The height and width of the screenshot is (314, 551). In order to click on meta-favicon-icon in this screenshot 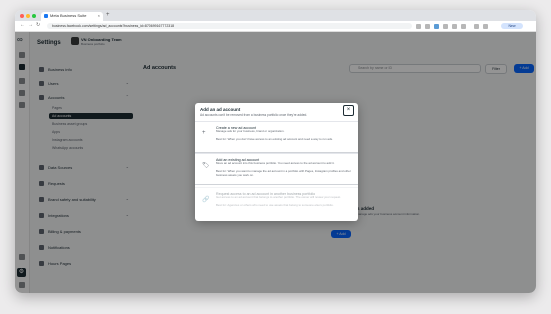, I will do `click(46, 16)`.